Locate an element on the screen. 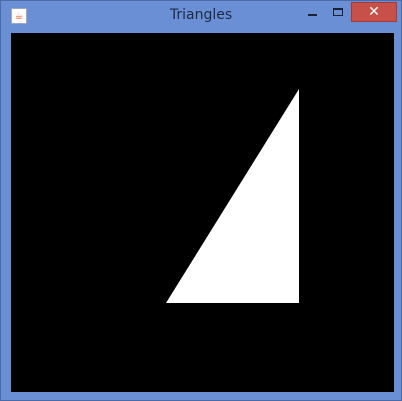 This screenshot has width=402, height=401. maximize-button is located at coordinates (338, 12).